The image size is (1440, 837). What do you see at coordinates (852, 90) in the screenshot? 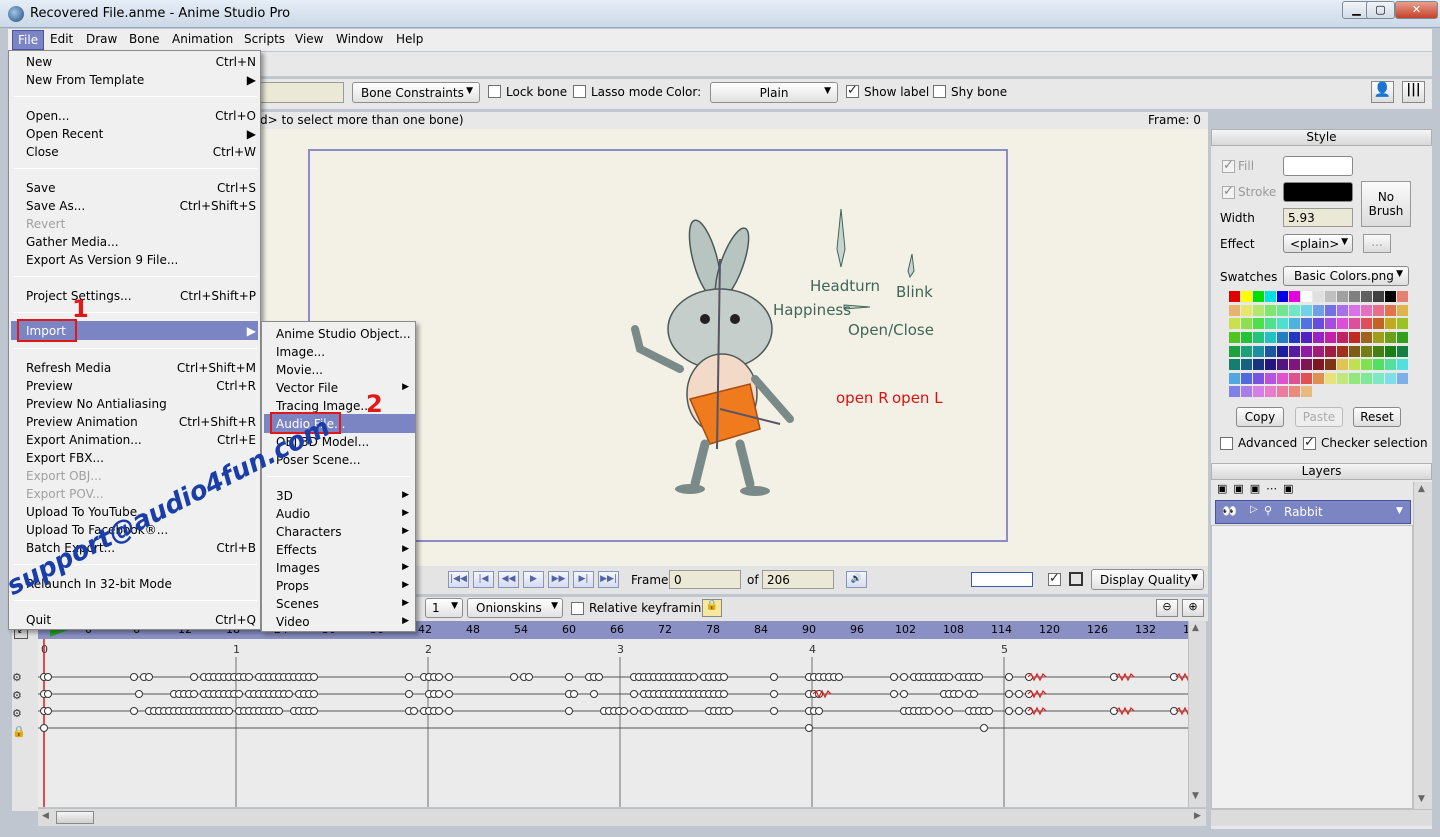
I see `show-label-checkbox` at bounding box center [852, 90].